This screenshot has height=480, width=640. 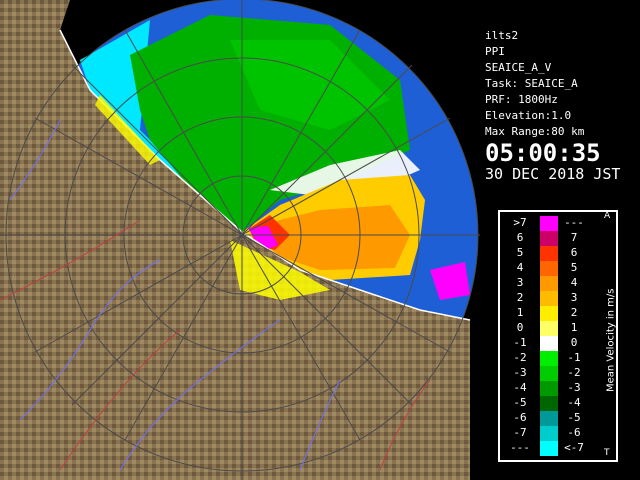 I want to click on legend-row-lower: -5, so click(x=520, y=402).